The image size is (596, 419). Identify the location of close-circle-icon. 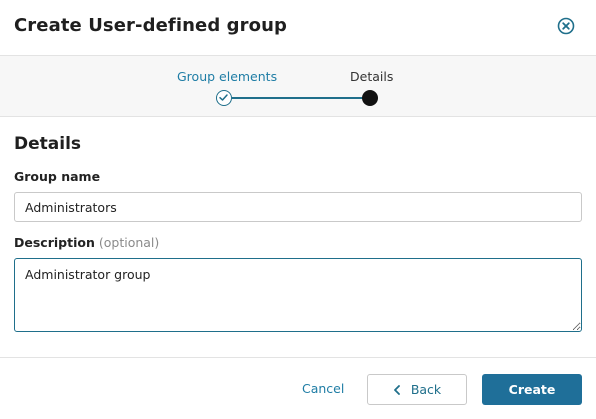
(566, 26).